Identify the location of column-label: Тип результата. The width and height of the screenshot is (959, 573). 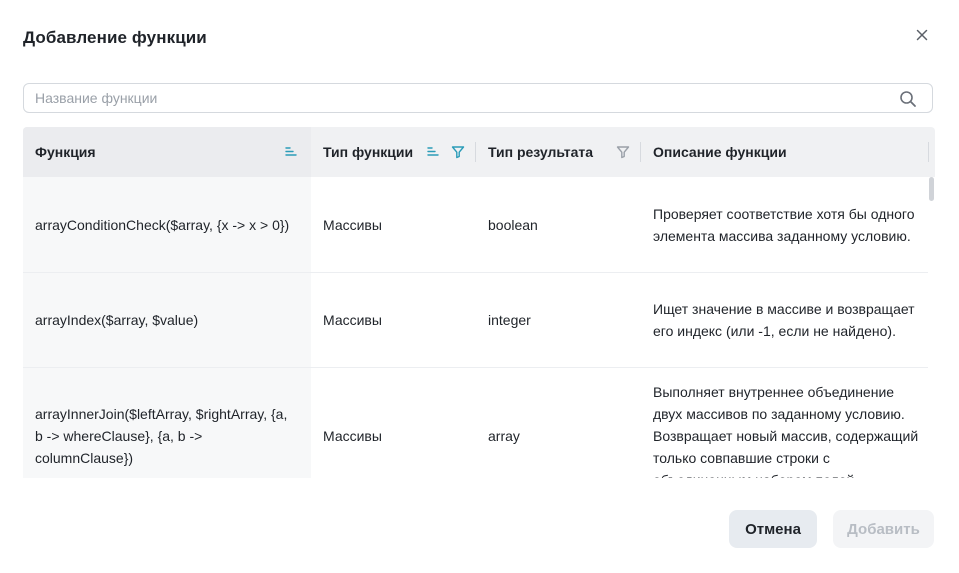
(541, 152).